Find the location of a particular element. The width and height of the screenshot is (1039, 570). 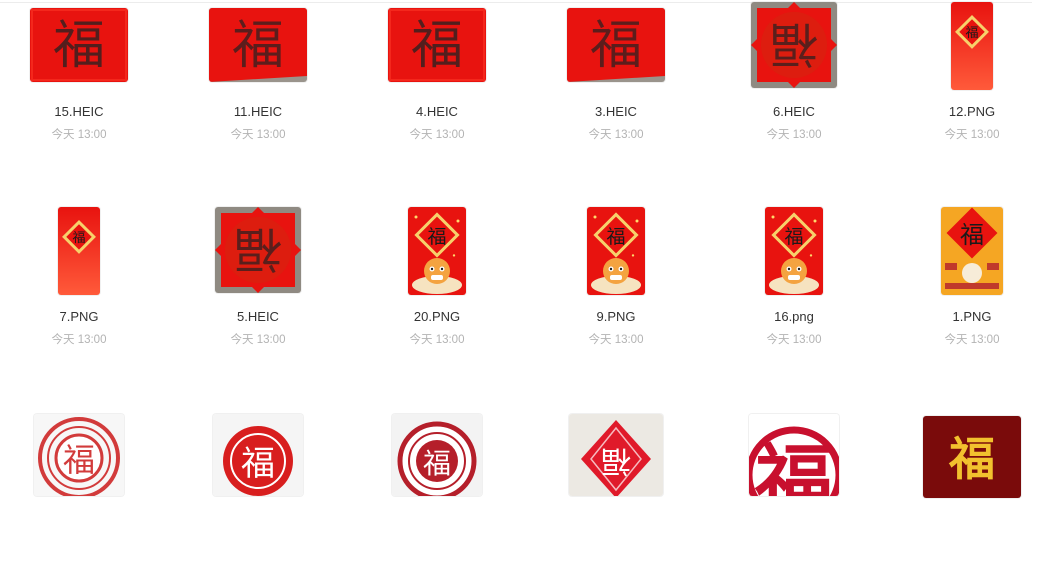

file-item: 福 12.PNG 今天 13:00 is located at coordinates (970, 80).